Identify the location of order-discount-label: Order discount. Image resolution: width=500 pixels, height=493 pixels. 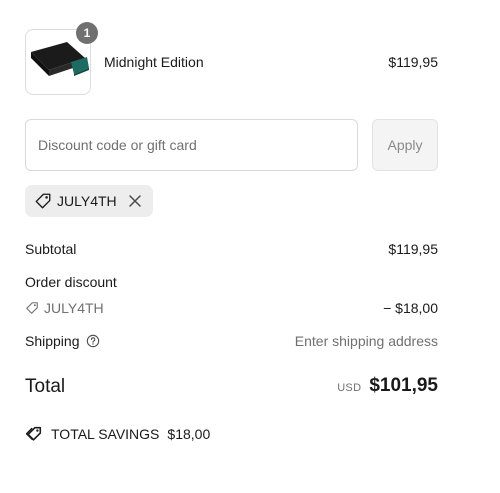
(71, 282).